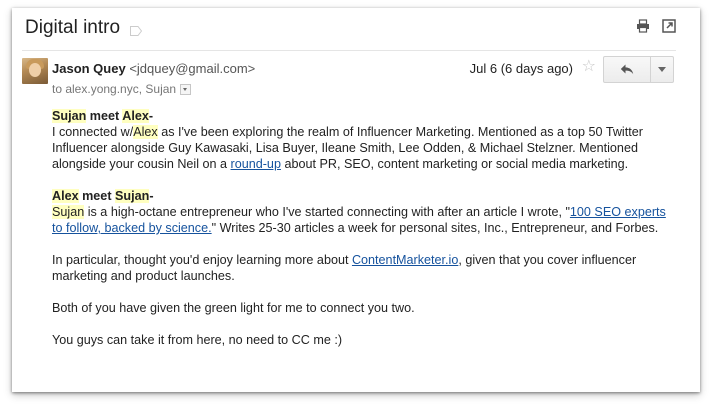 Image resolution: width=714 pixels, height=408 pixels. What do you see at coordinates (256, 164) in the screenshot?
I see `round-up-link: round-up` at bounding box center [256, 164].